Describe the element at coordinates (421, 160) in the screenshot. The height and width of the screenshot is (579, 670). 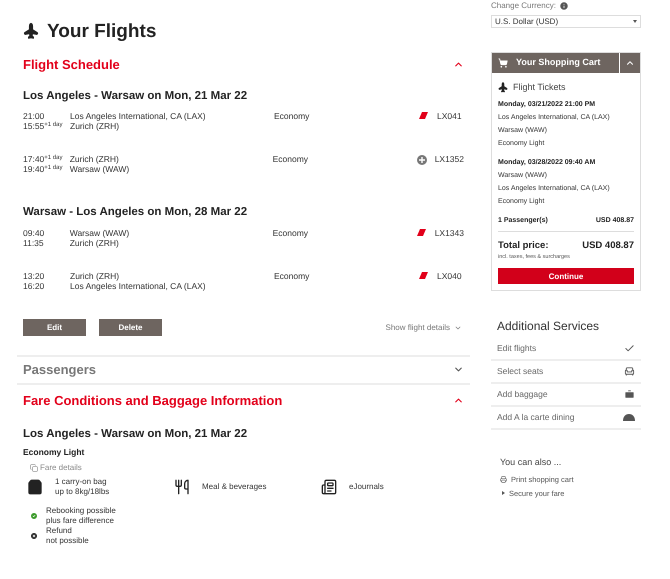
I see `plus-circle-icon` at that location.